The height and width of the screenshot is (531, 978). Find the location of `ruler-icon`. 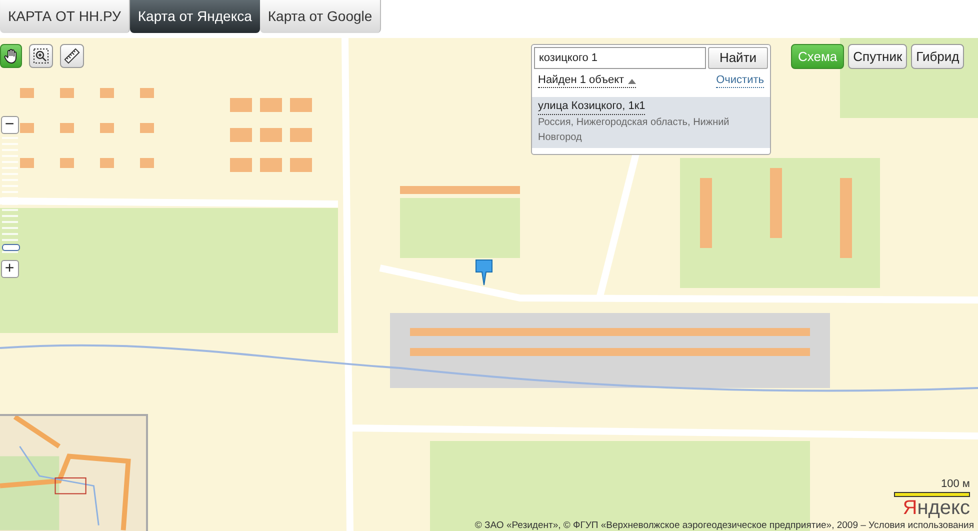

ruler-icon is located at coordinates (72, 56).